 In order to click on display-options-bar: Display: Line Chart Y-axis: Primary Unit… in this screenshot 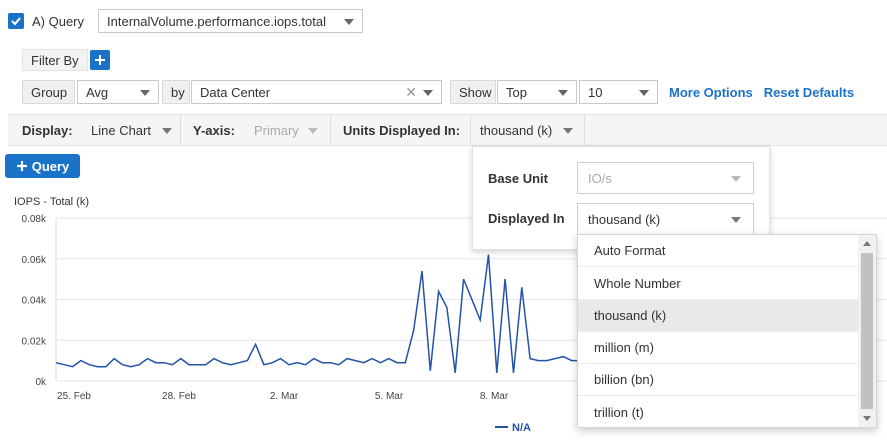, I will do `click(447, 130)`.